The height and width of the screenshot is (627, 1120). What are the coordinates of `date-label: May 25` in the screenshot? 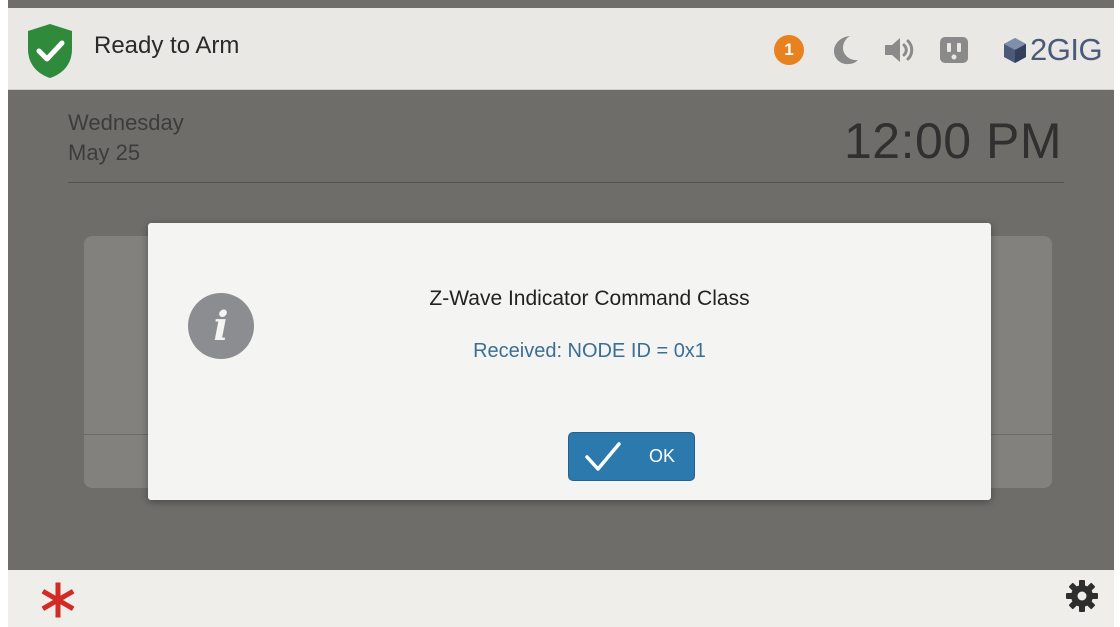 It's located at (104, 152).